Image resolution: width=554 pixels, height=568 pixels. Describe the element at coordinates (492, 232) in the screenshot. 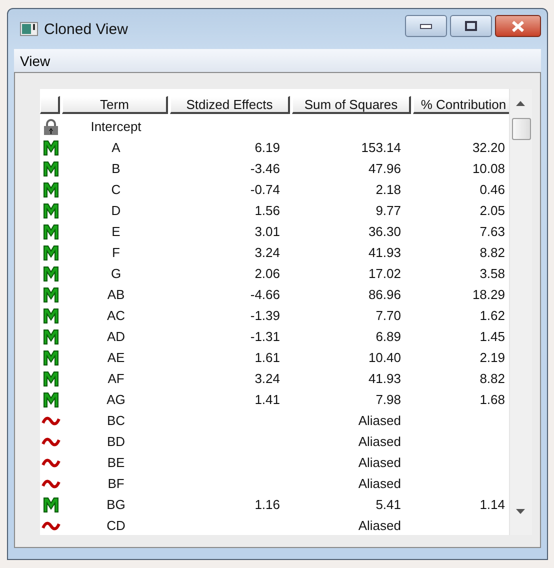

I see `table-cell-text: 7.63` at that location.